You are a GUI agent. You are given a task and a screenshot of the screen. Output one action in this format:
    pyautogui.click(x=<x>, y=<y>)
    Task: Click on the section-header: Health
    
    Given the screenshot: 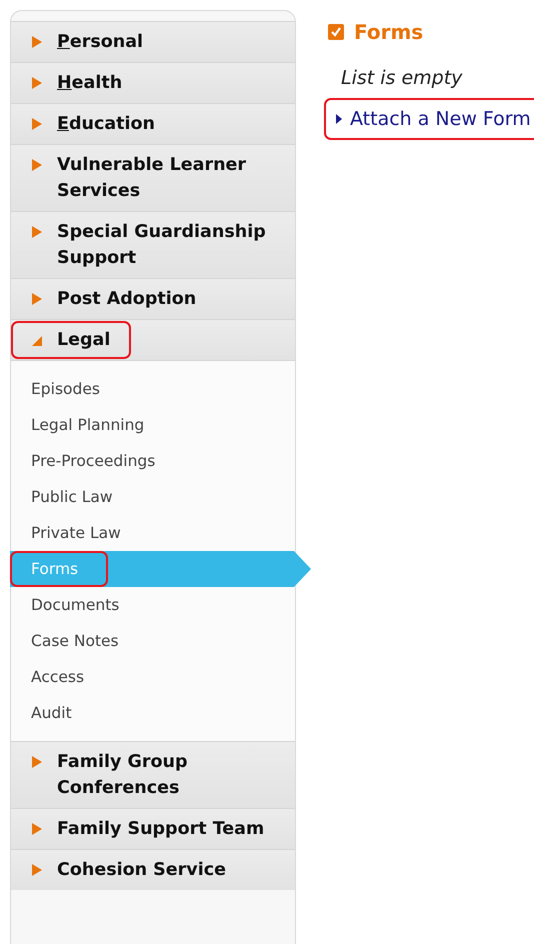 What is the action you would take?
    pyautogui.click(x=153, y=82)
    